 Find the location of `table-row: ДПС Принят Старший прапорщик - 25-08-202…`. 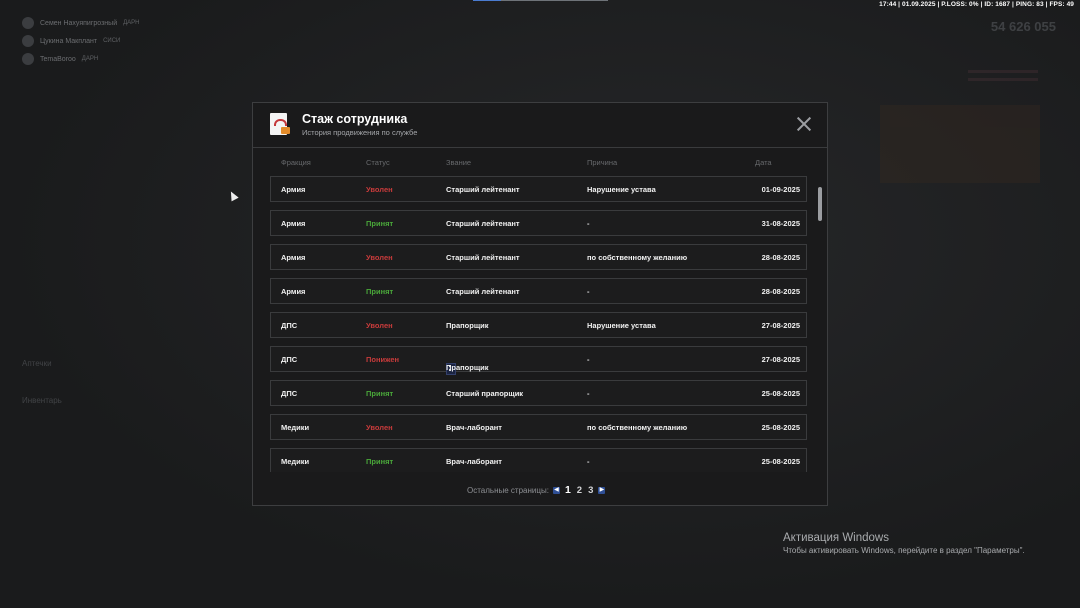

table-row: ДПС Принят Старший прапорщик - 25-08-202… is located at coordinates (538, 393).